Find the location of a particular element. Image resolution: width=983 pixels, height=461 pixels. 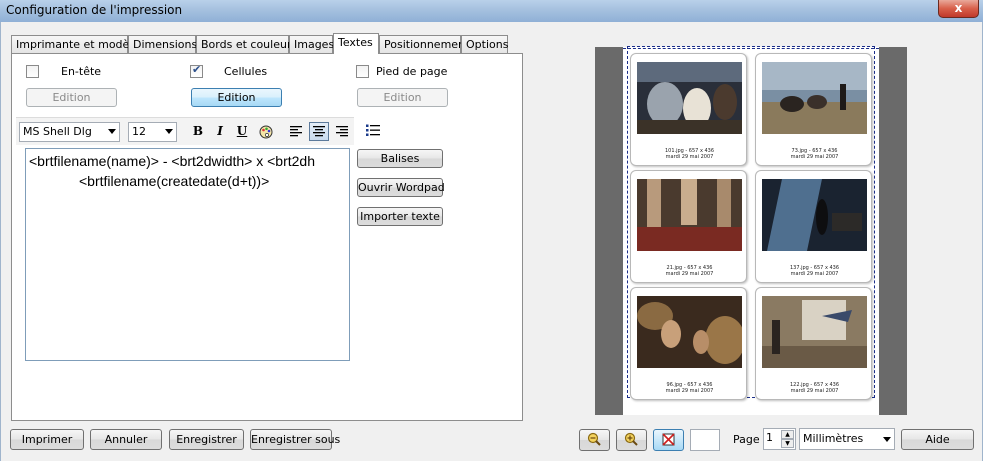

footer-label: Pied de page is located at coordinates (412, 71).